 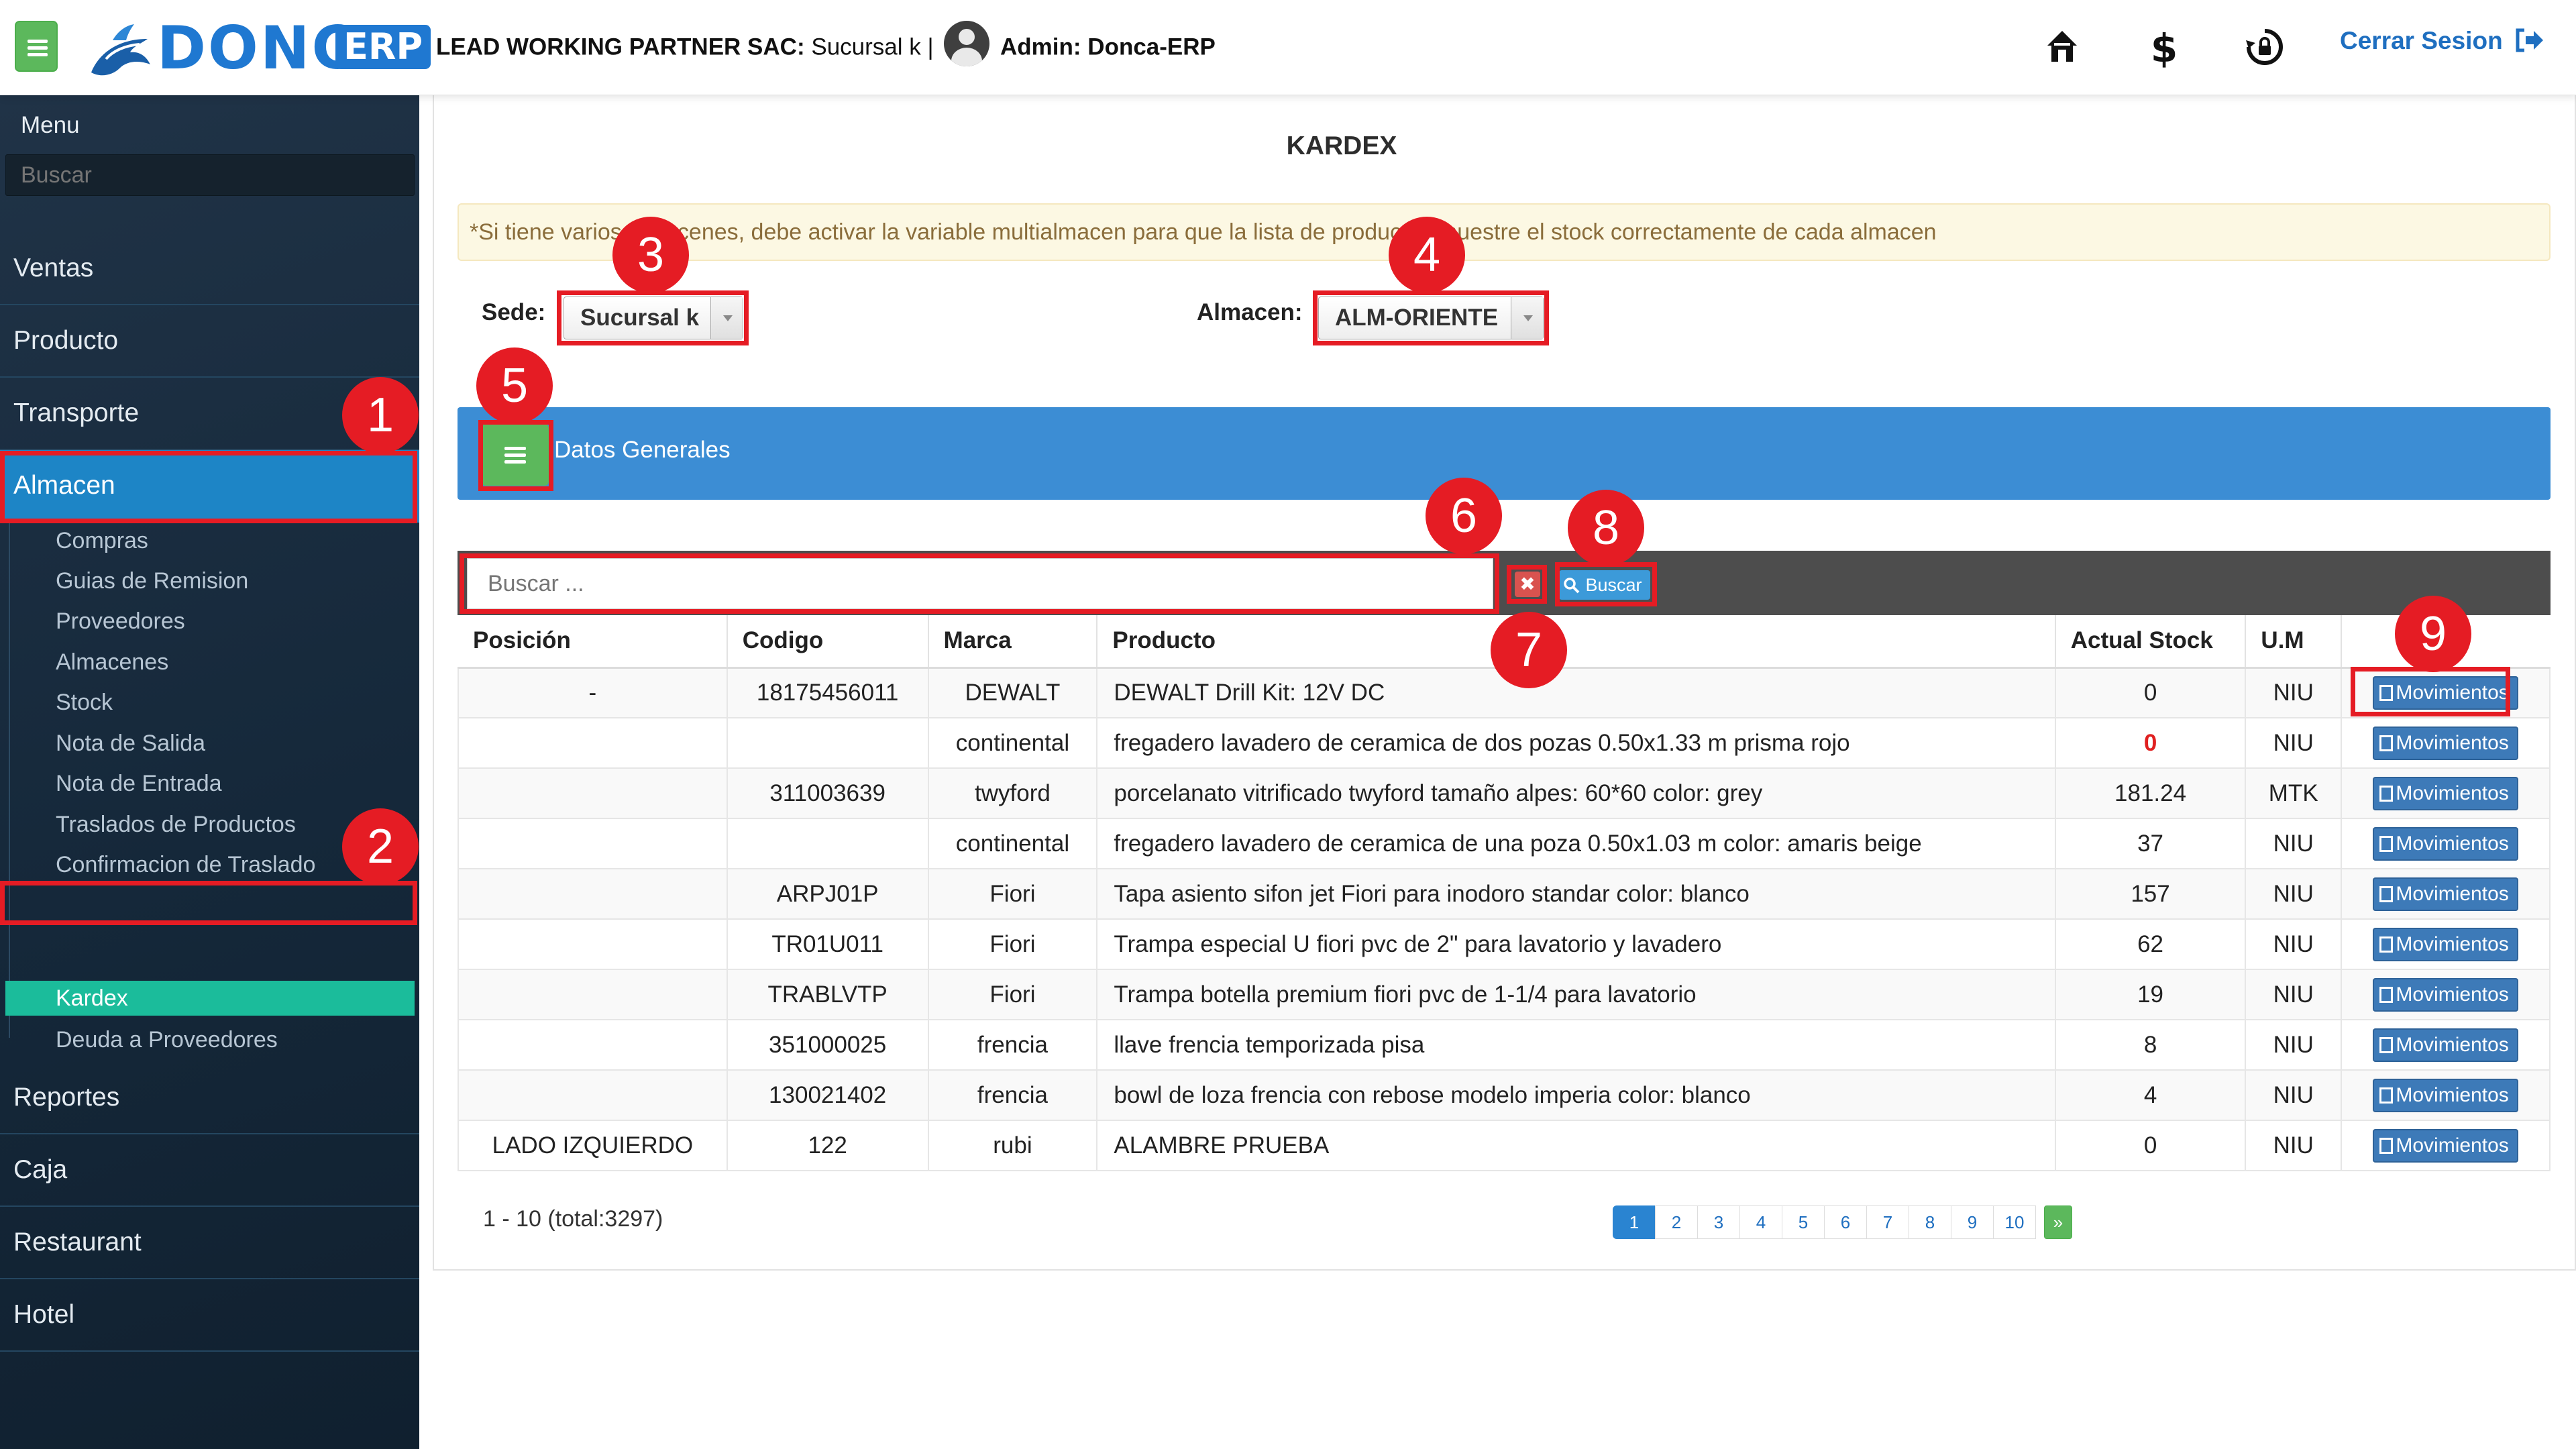 I want to click on menu-toggle-button, so click(x=36, y=46).